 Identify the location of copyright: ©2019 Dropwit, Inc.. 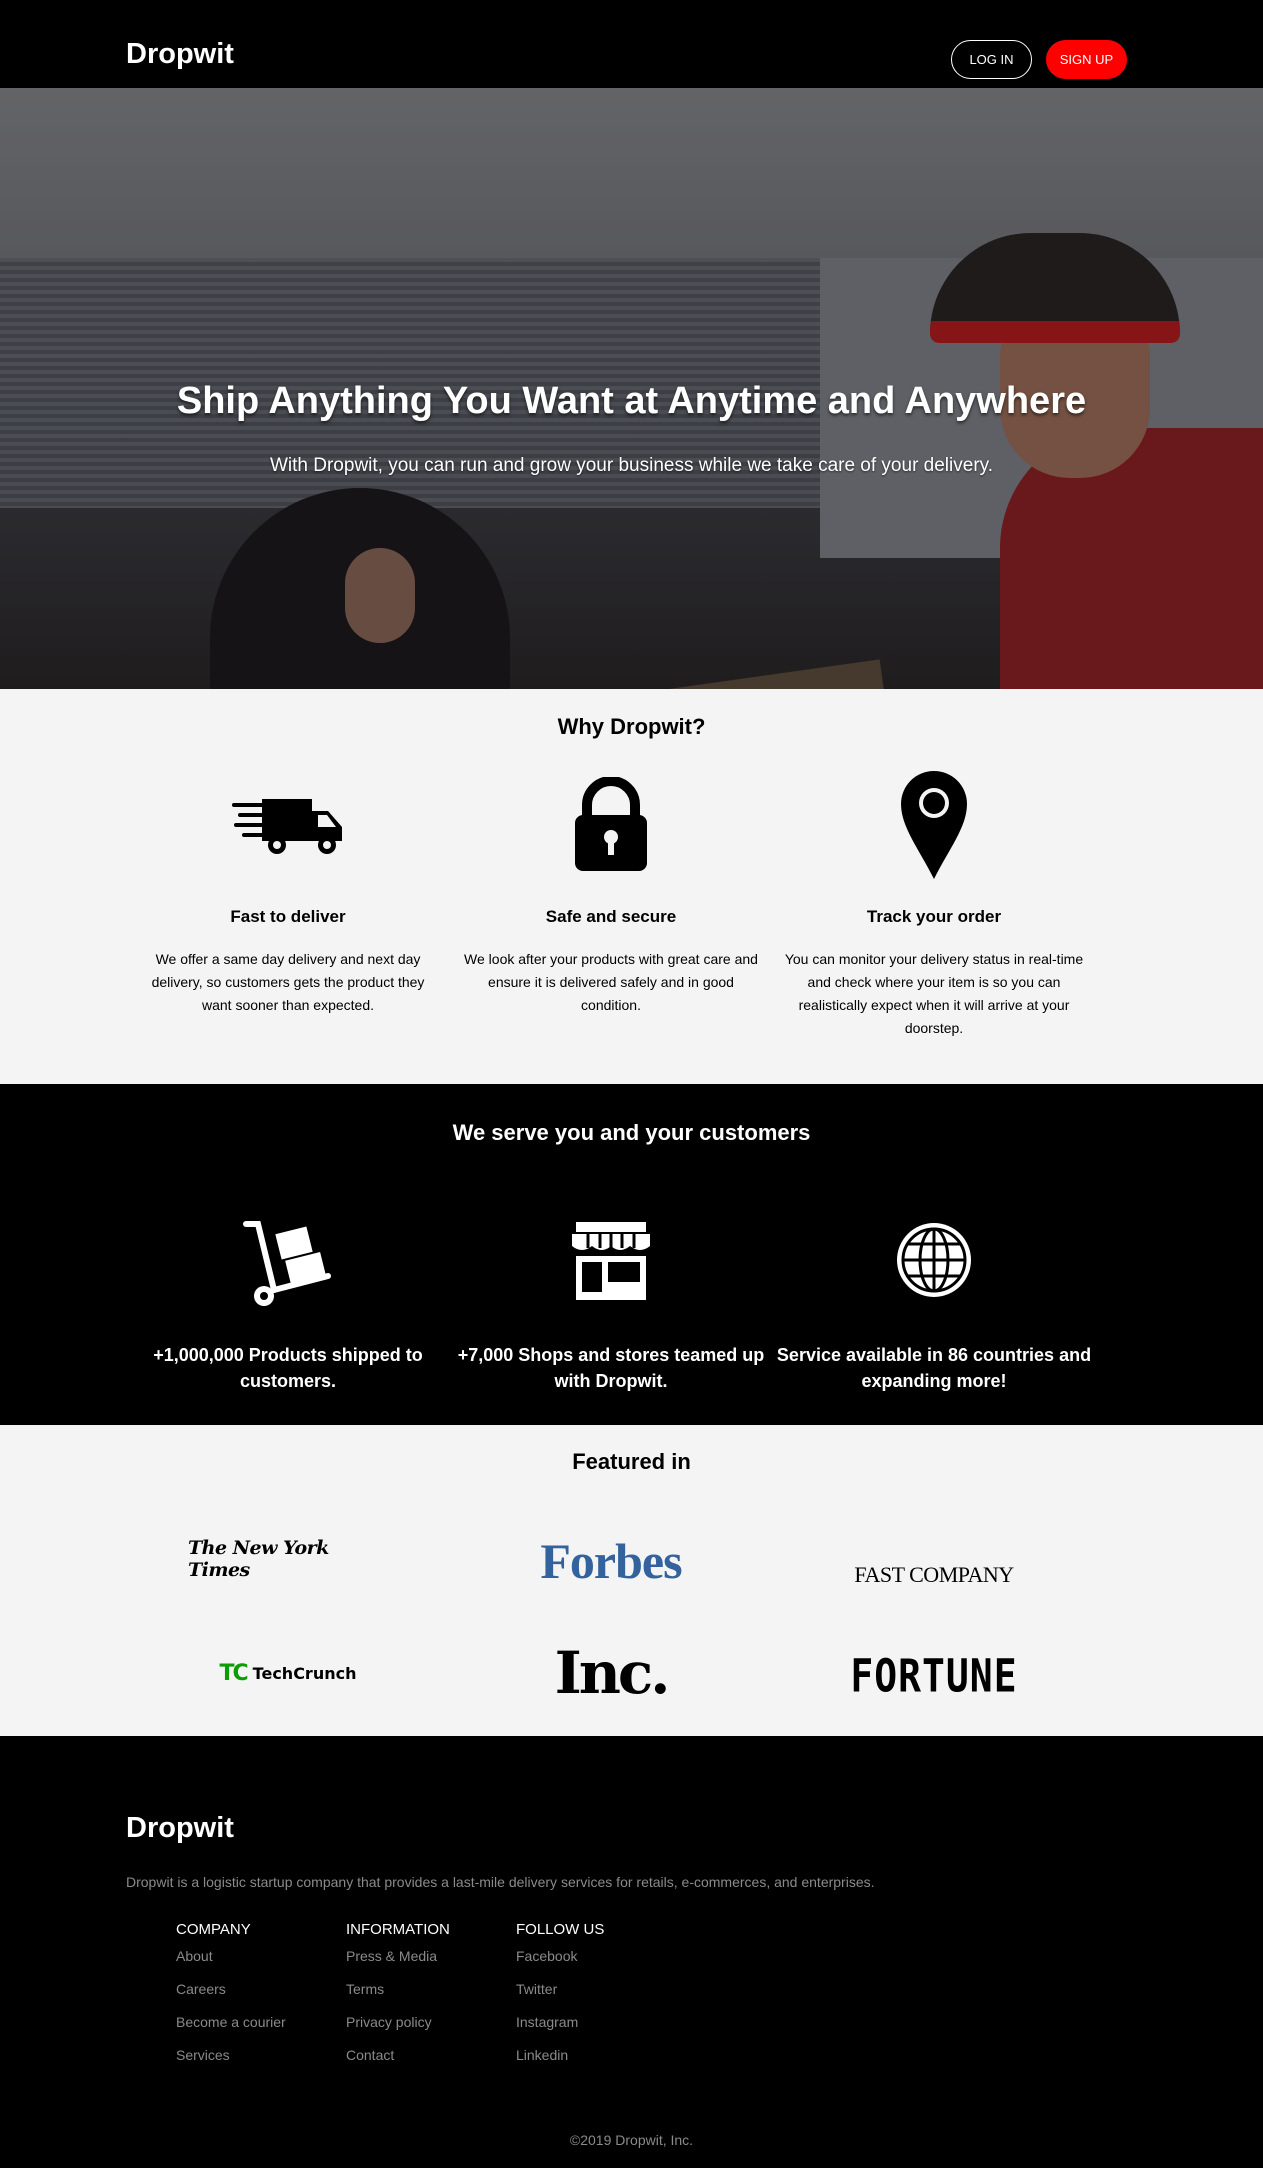
(631, 2140).